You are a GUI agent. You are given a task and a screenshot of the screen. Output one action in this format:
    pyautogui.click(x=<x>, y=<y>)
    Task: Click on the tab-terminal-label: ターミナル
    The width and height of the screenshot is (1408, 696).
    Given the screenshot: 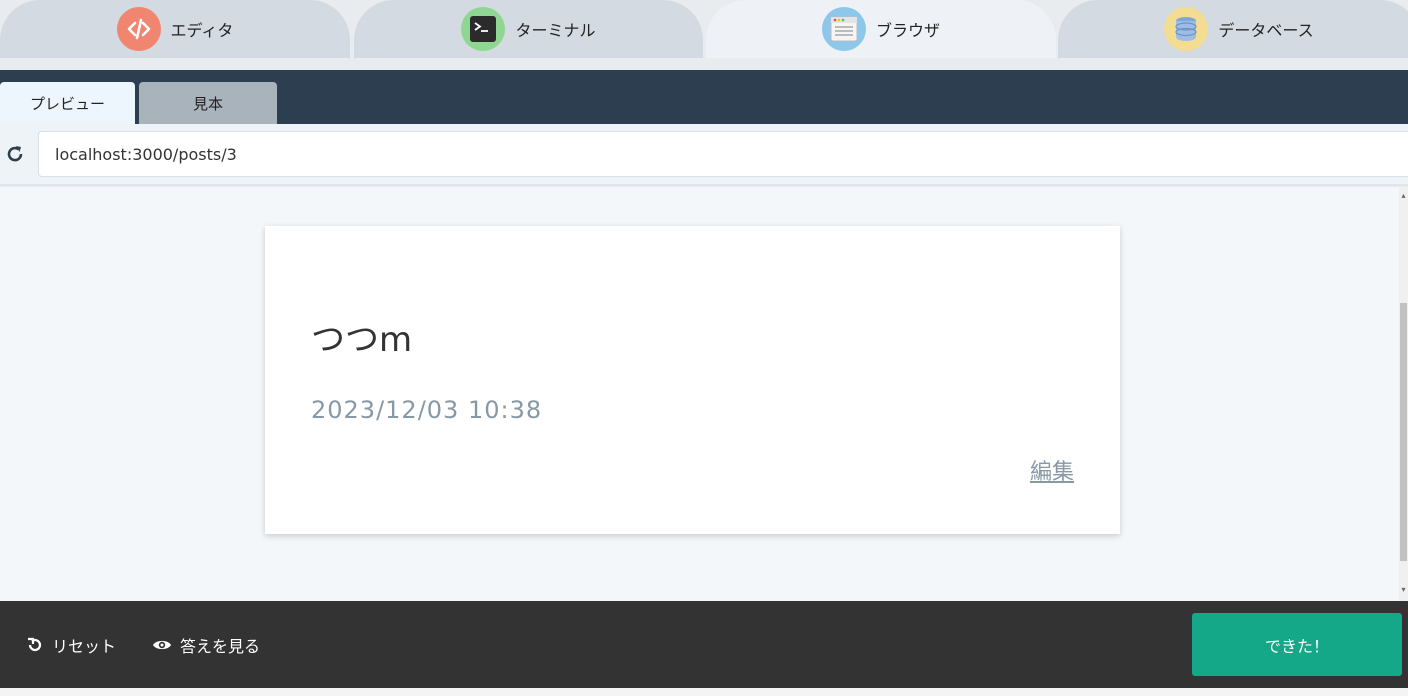 What is the action you would take?
    pyautogui.click(x=555, y=30)
    